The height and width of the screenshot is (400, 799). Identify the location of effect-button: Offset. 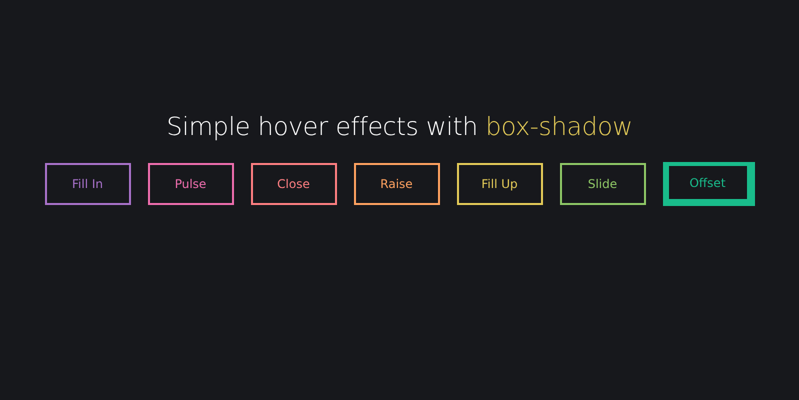
(708, 184).